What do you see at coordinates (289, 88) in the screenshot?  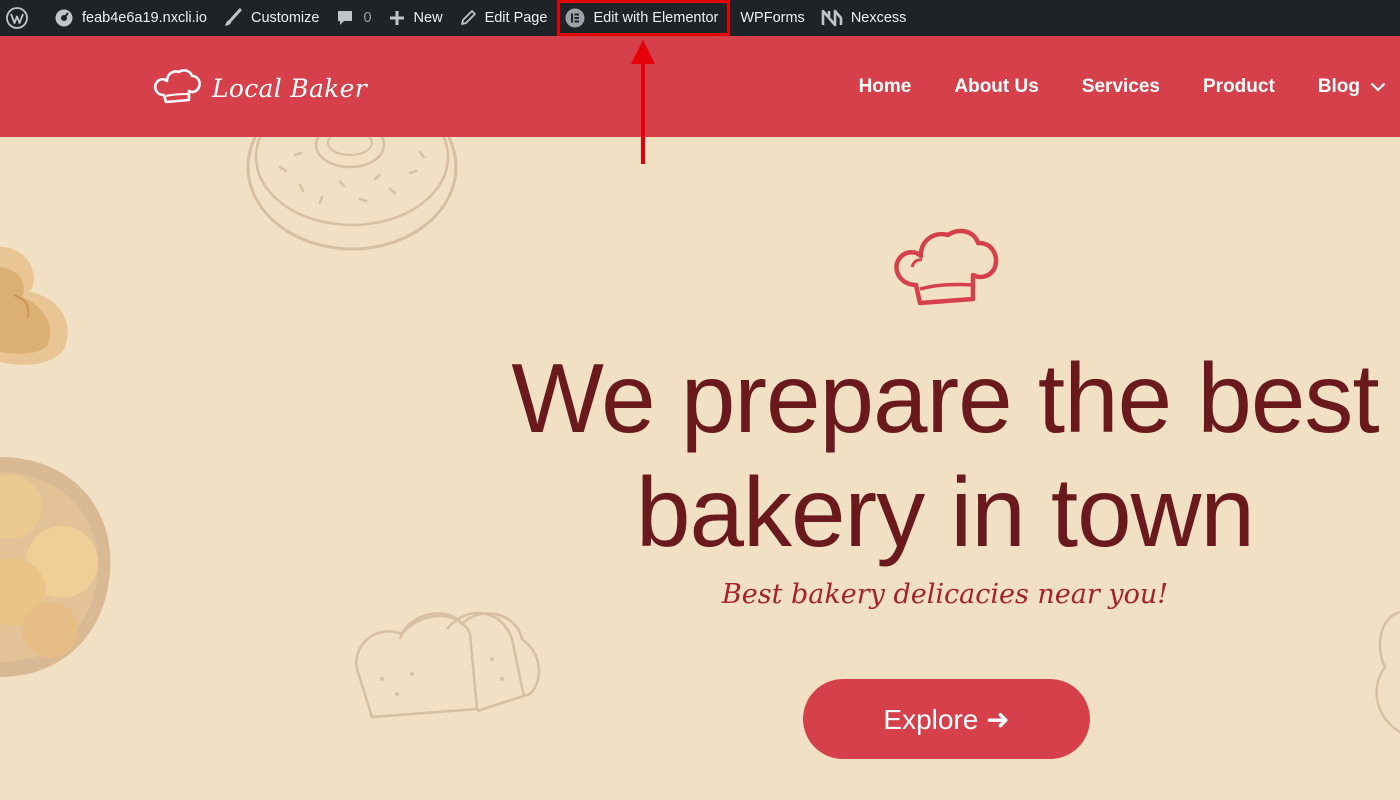 I see `logo-text: Local Baker` at bounding box center [289, 88].